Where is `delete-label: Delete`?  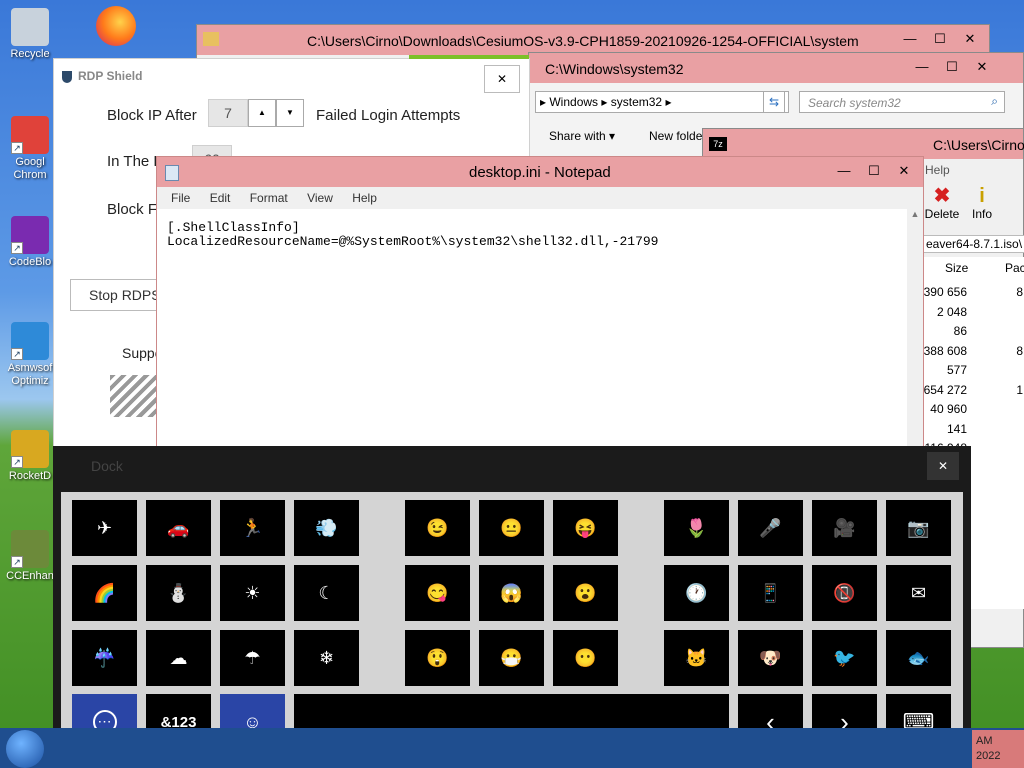 delete-label: Delete is located at coordinates (942, 214).